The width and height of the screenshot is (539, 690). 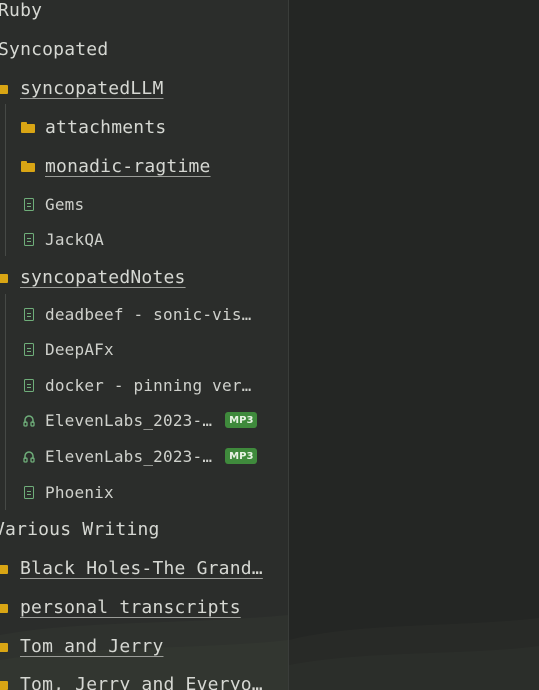 What do you see at coordinates (79, 349) in the screenshot?
I see `tree-item-label: DeepAFx` at bounding box center [79, 349].